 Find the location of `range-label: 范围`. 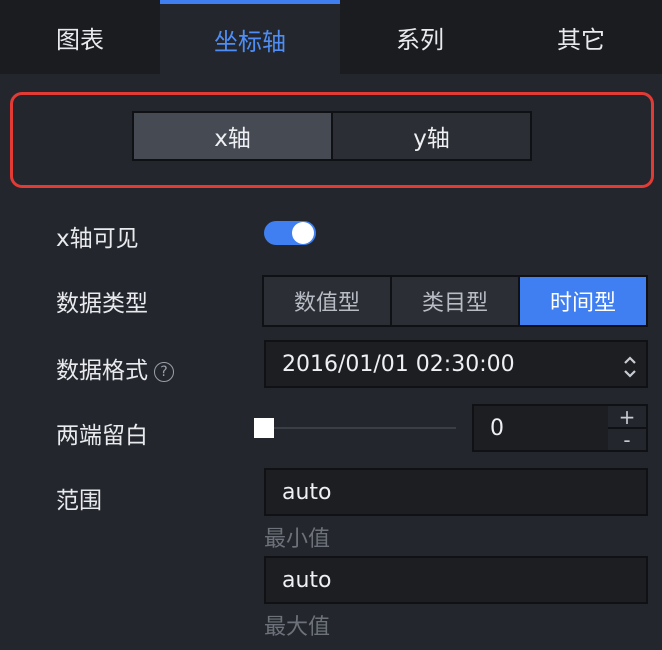

range-label: 范围 is located at coordinates (79, 501).